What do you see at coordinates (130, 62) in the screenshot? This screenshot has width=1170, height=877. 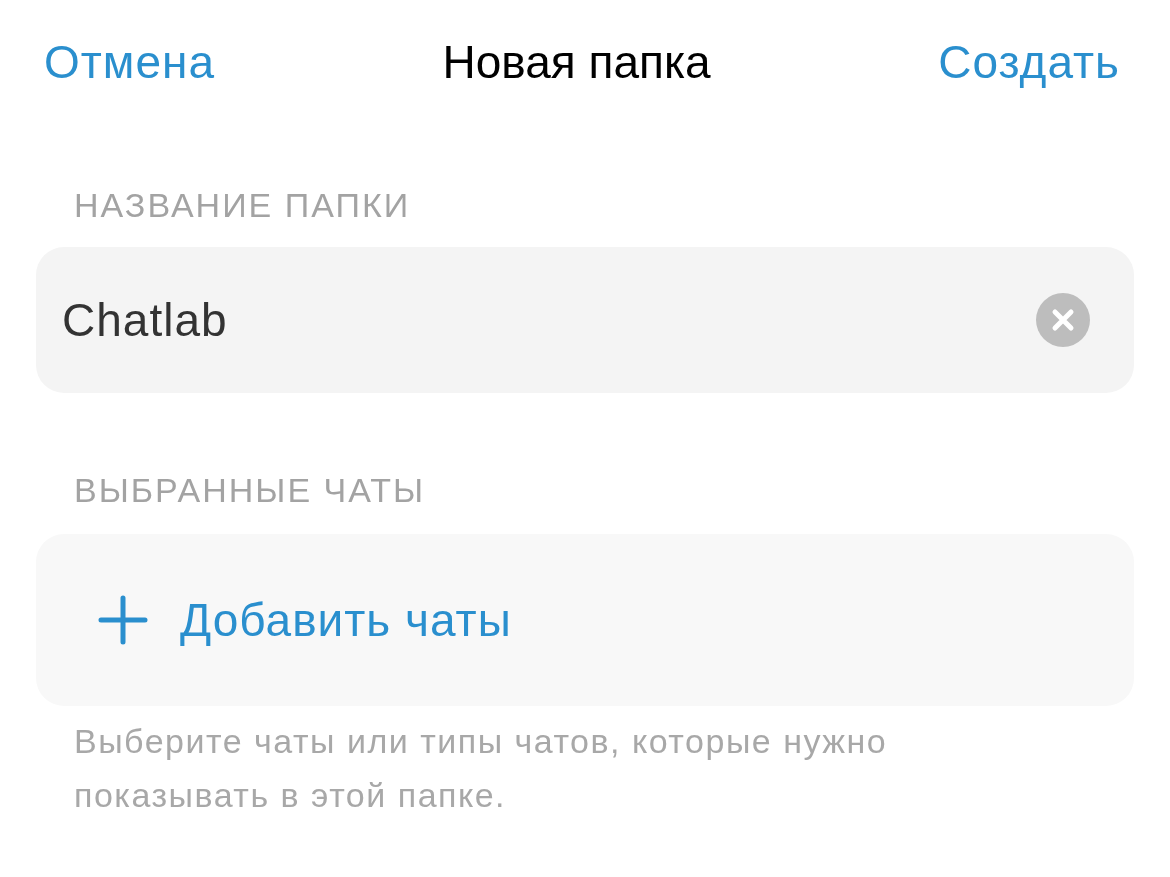 I see `cancel-button: Отмена` at bounding box center [130, 62].